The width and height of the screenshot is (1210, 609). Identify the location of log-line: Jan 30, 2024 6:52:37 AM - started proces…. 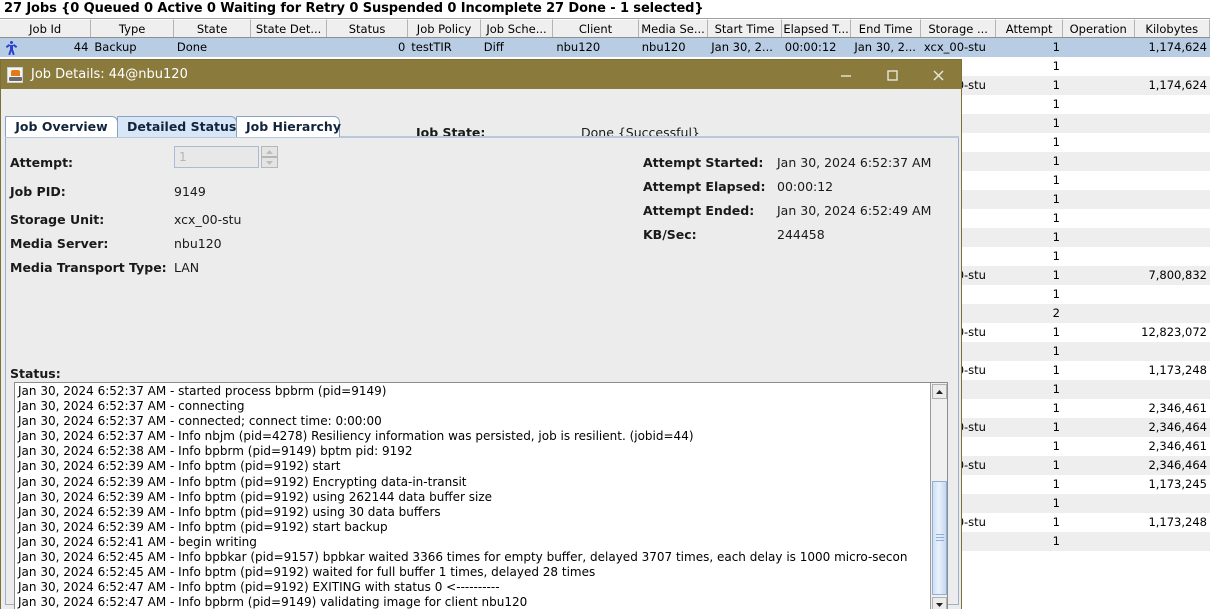
(202, 391).